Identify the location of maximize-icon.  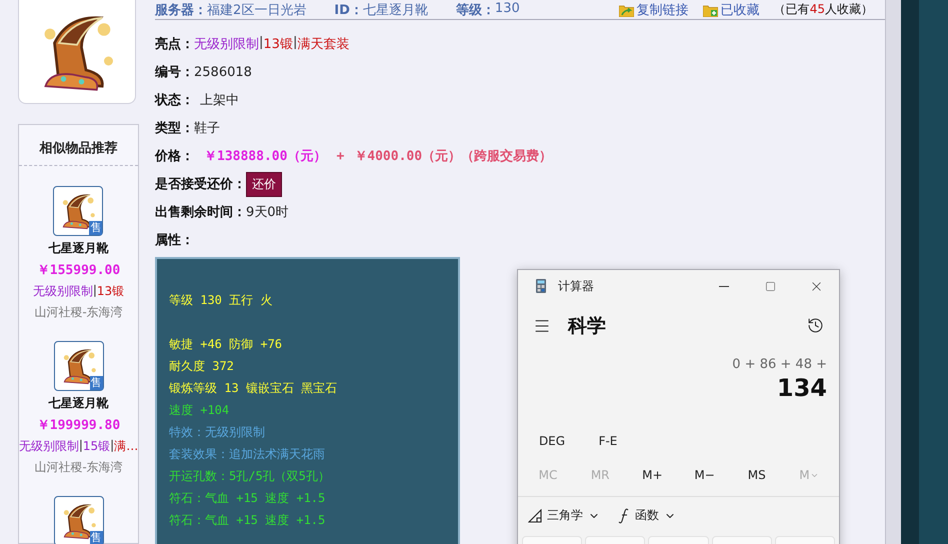
(770, 286).